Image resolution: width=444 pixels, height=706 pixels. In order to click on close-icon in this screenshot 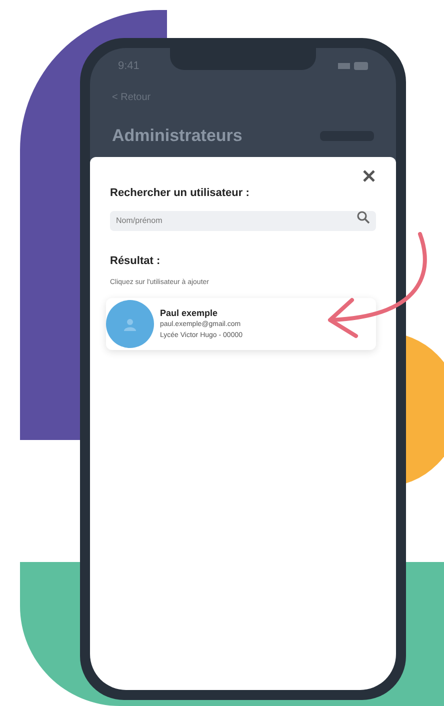, I will do `click(369, 175)`.